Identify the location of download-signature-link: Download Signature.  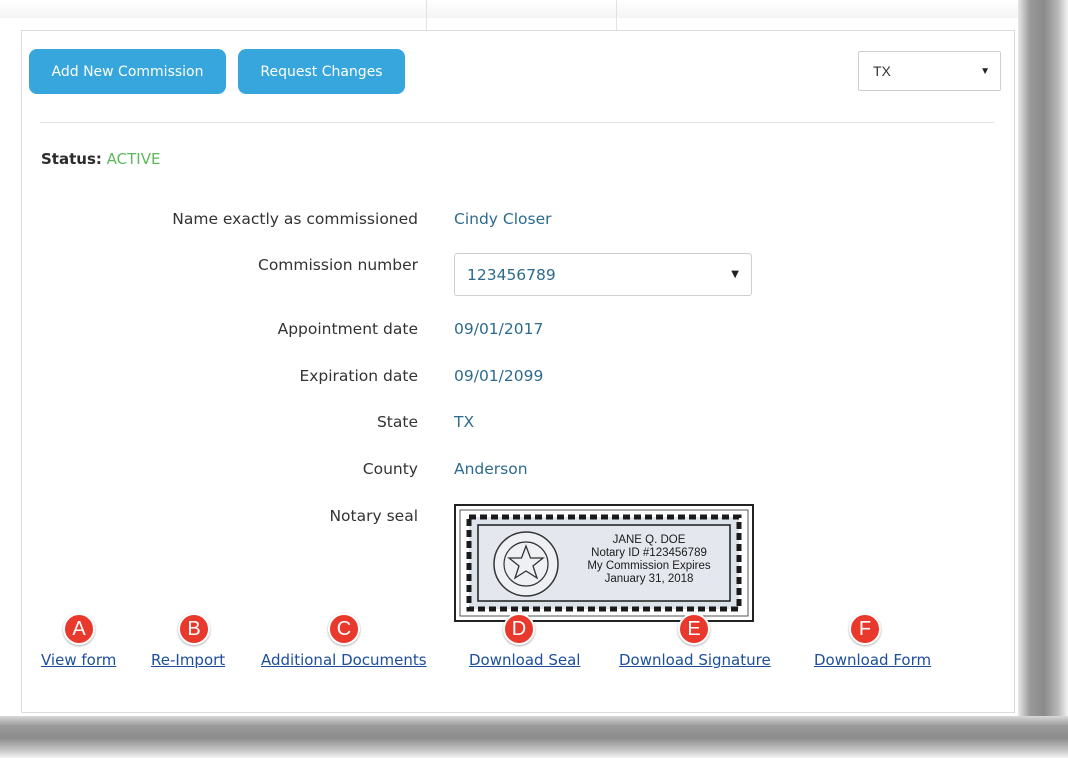
(695, 660).